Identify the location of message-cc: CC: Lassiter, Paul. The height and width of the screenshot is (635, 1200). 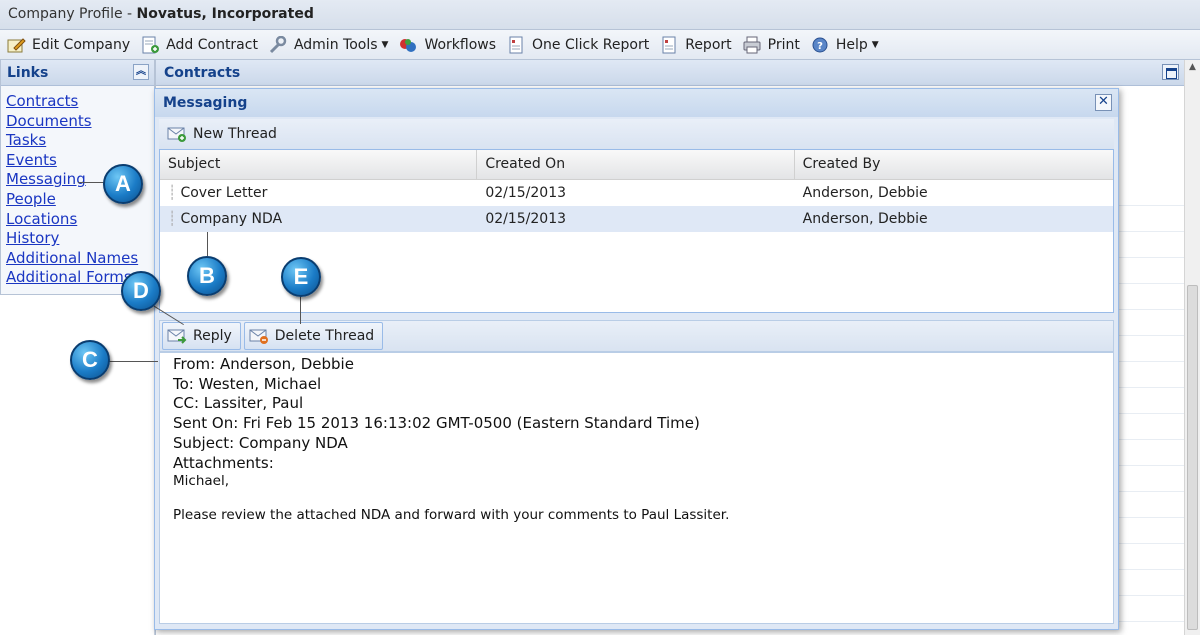
(238, 403).